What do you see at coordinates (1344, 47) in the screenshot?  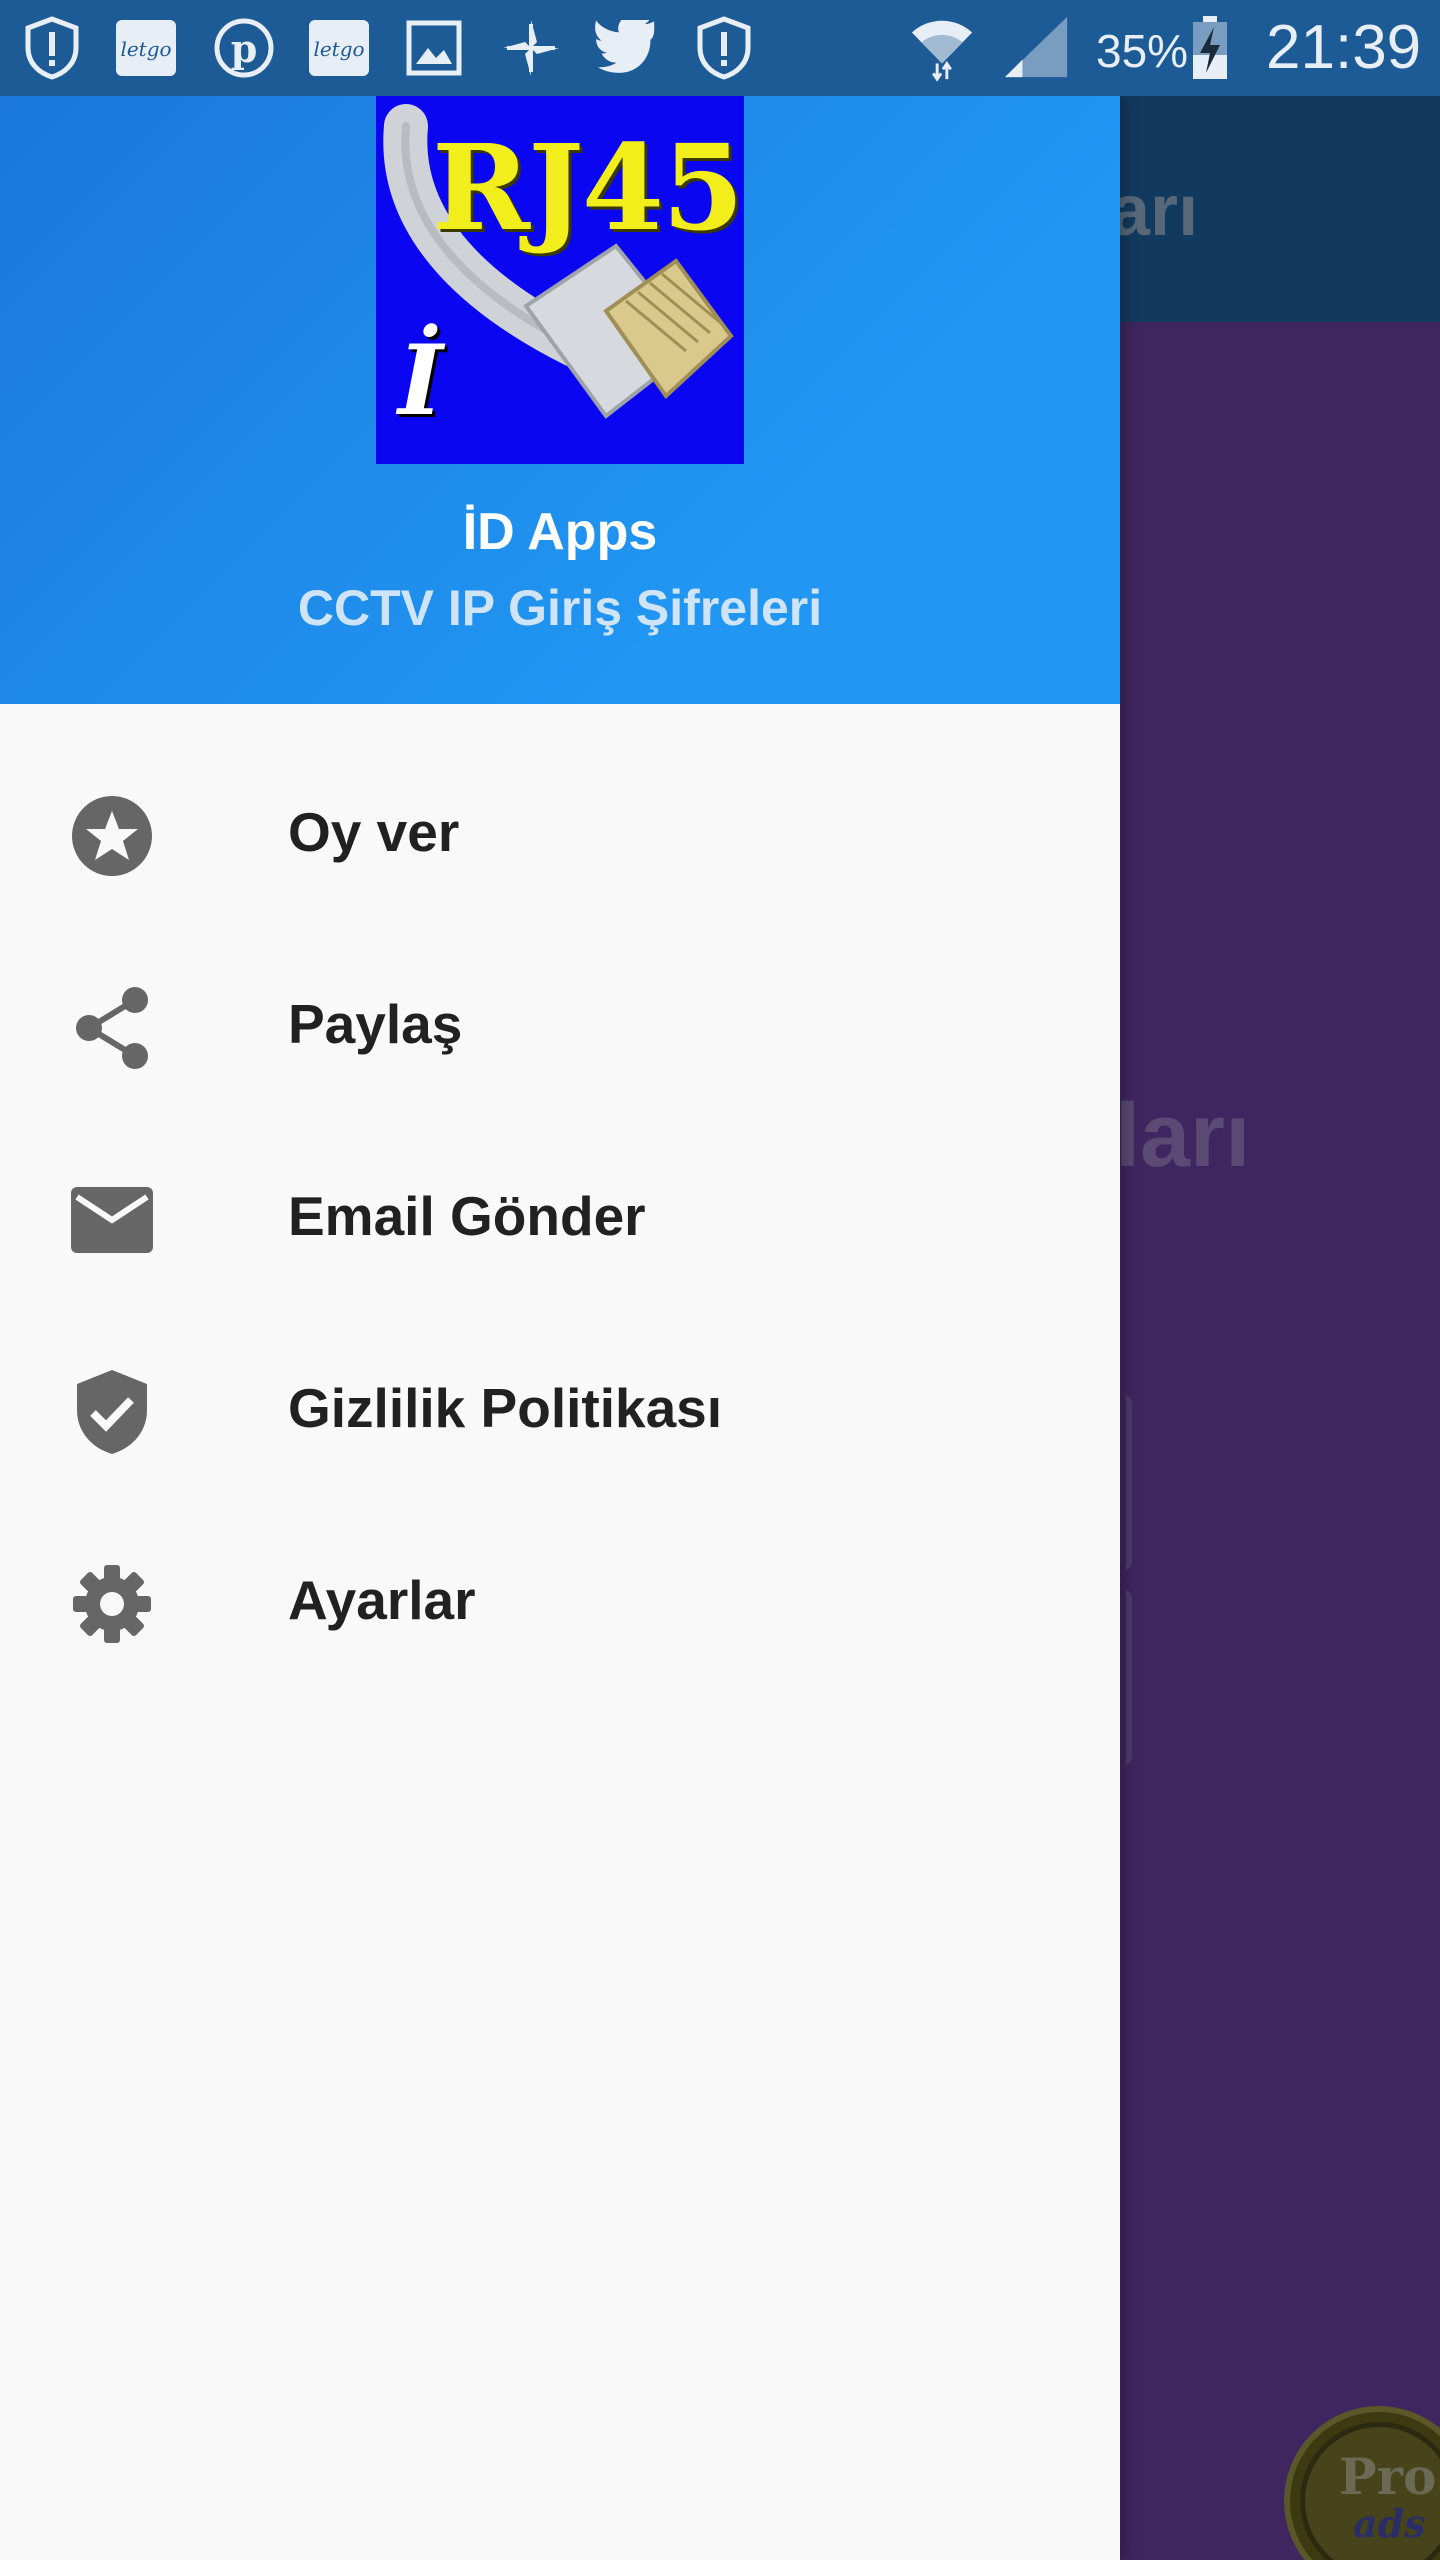 I see `status-time: 21:39` at bounding box center [1344, 47].